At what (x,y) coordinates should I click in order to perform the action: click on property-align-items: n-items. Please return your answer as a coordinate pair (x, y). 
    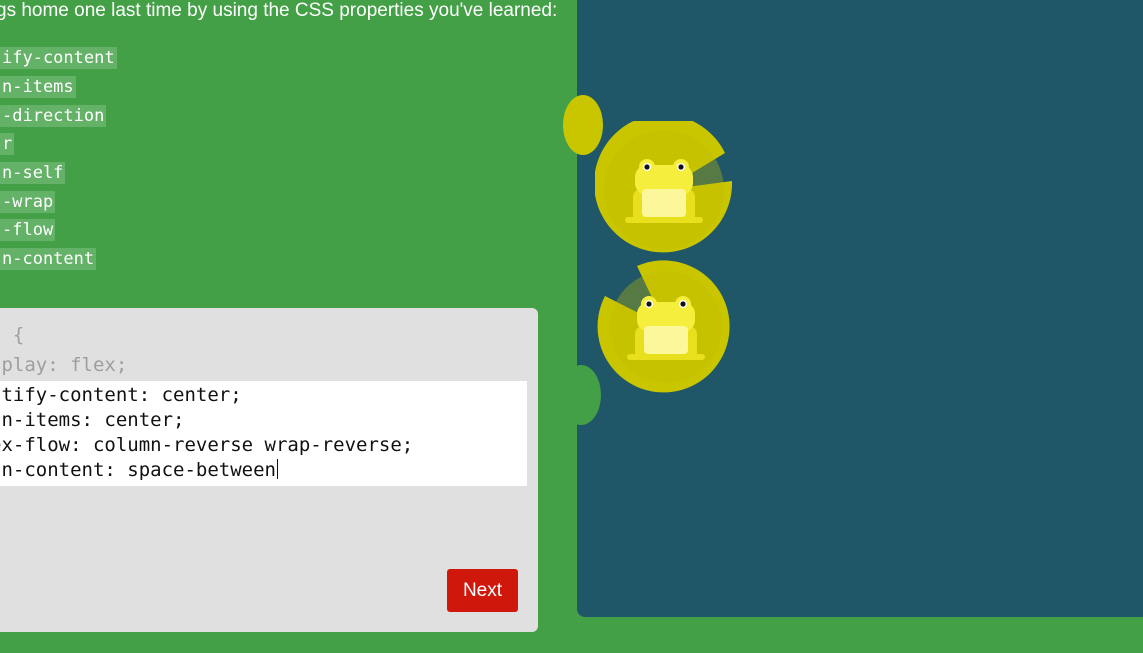
    Looking at the image, I should click on (38, 87).